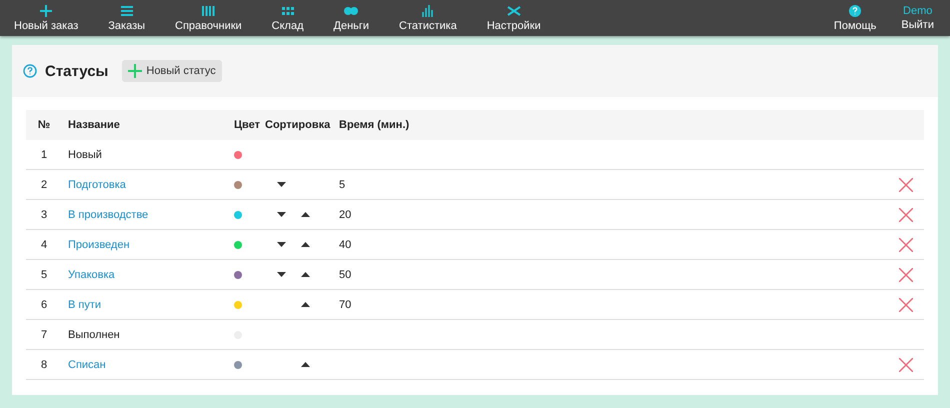 The image size is (950, 408). I want to click on nav-item: Статистика, so click(428, 18).